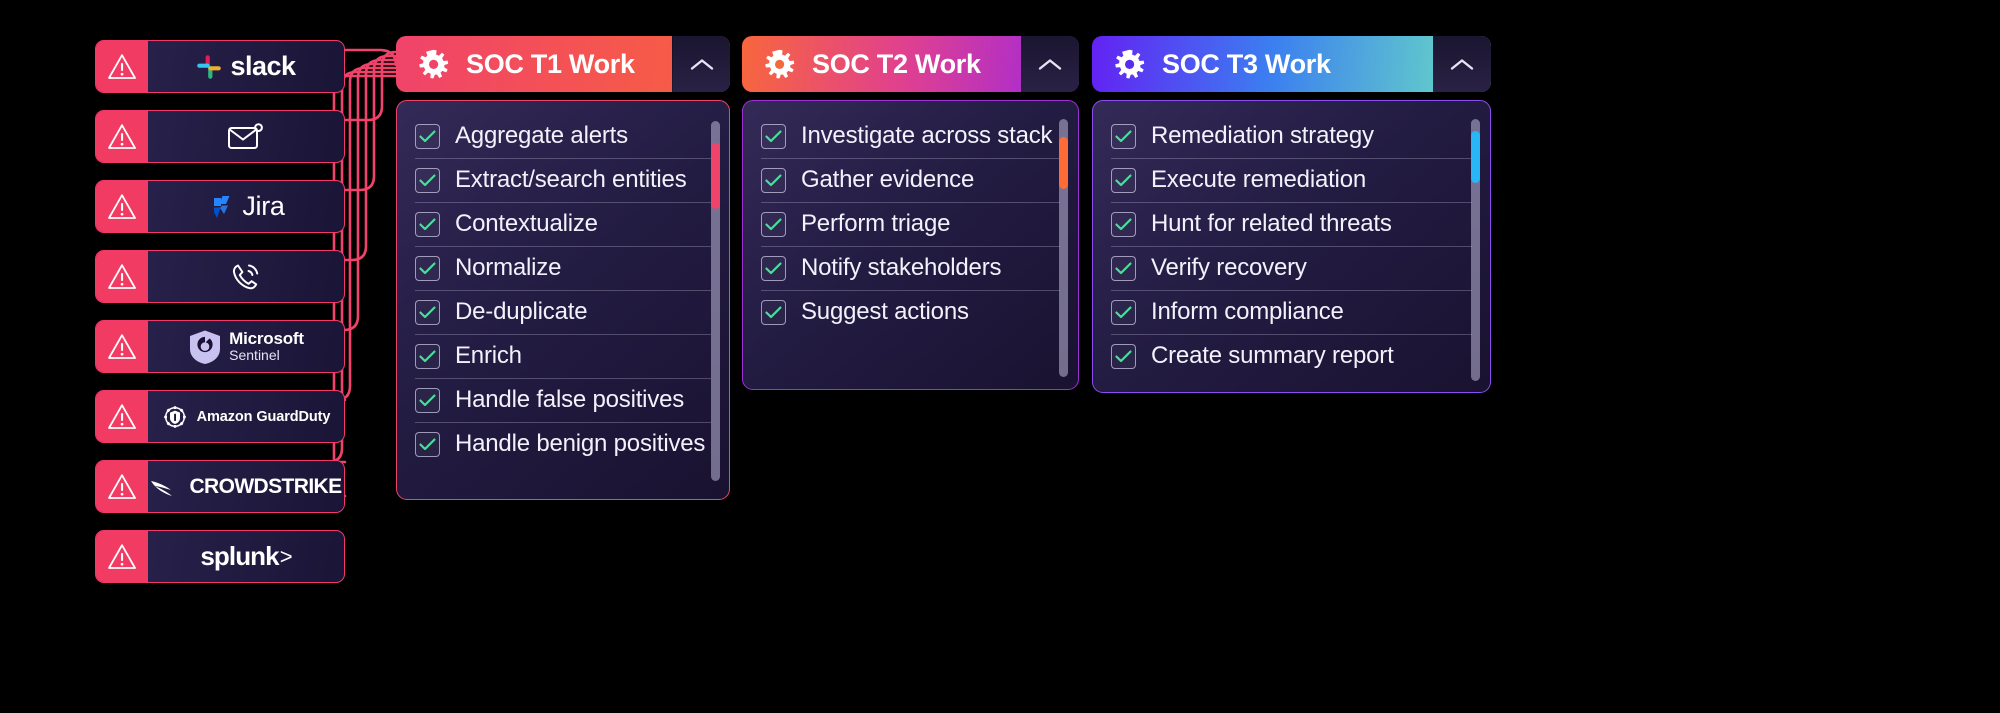  What do you see at coordinates (1272, 355) in the screenshot?
I see `task-label: Create summary report` at bounding box center [1272, 355].